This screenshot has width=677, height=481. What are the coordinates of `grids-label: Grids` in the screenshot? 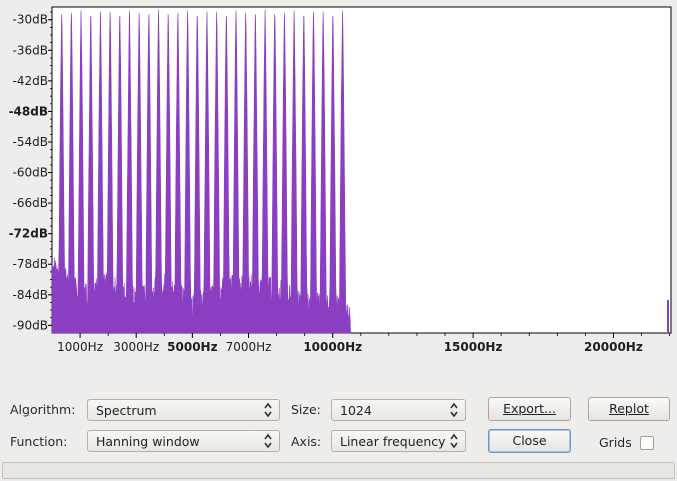 It's located at (615, 442).